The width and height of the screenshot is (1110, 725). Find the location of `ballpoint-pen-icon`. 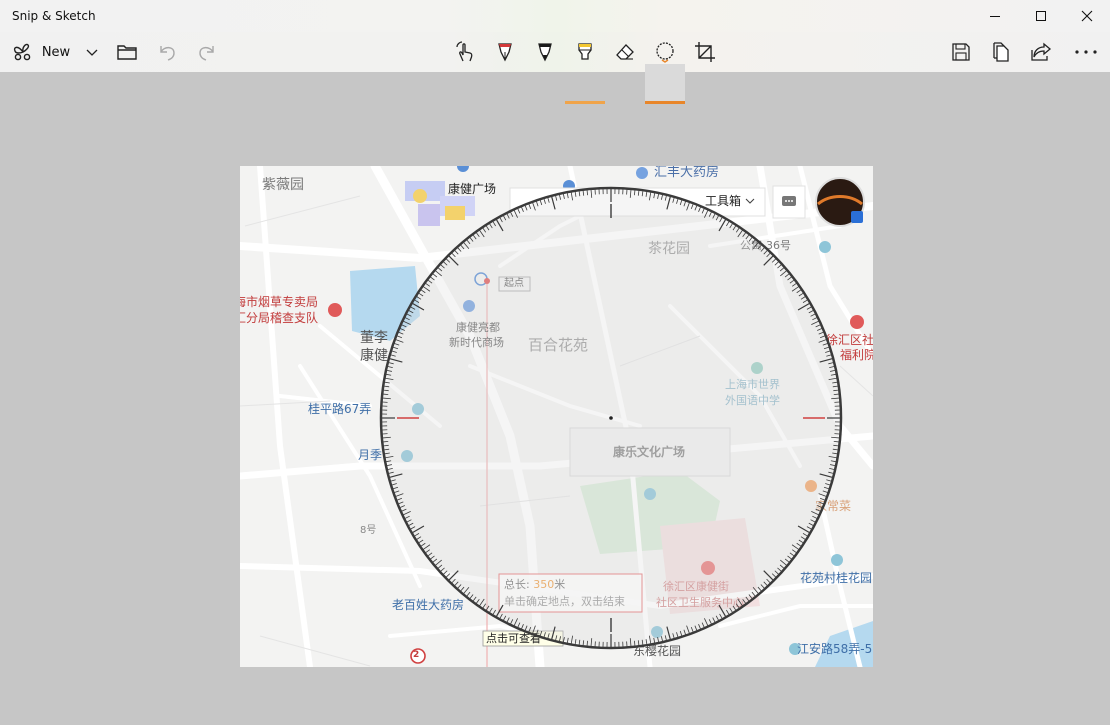

ballpoint-pen-icon is located at coordinates (505, 52).